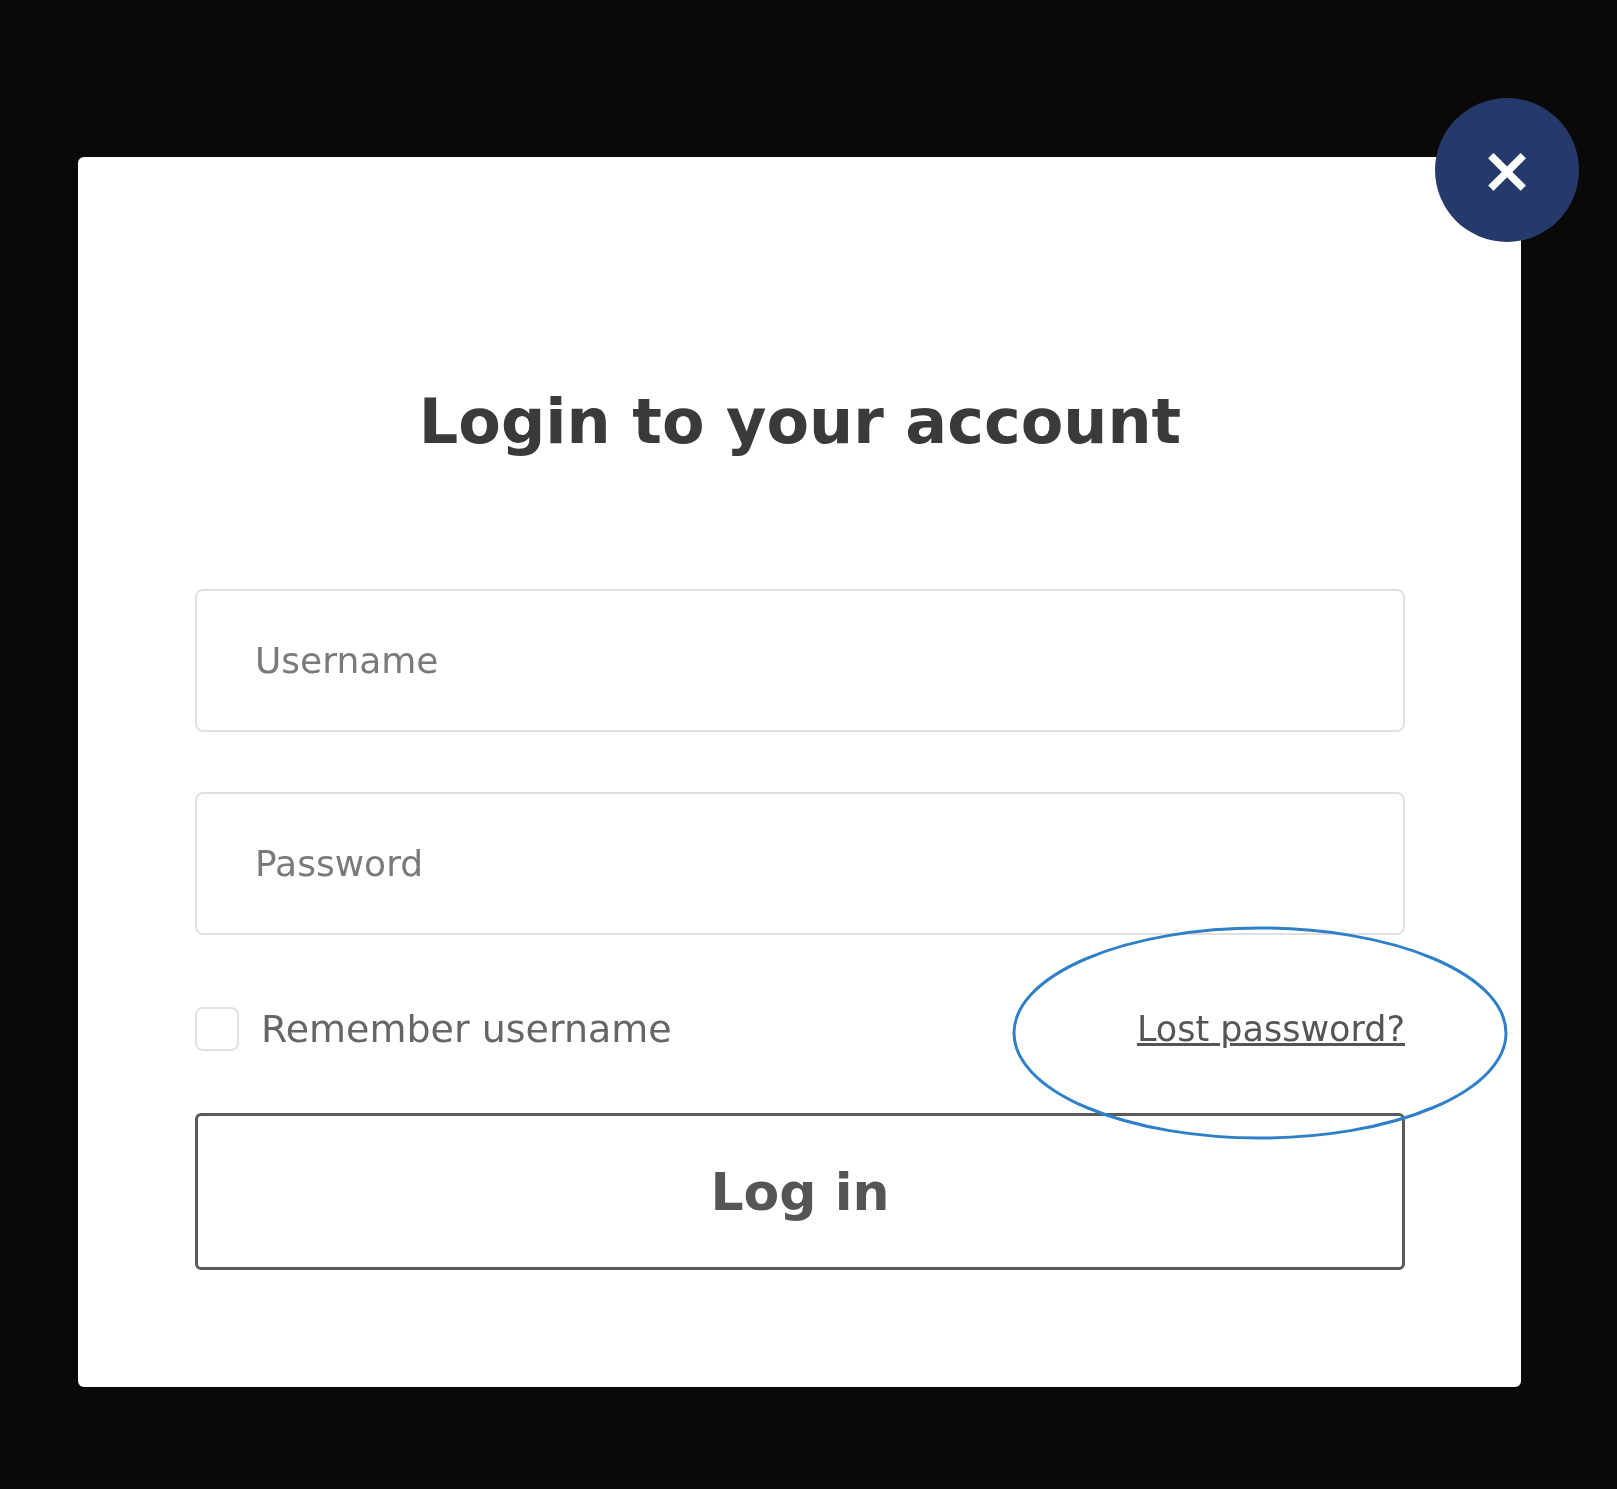  I want to click on login-button: Log in, so click(800, 1191).